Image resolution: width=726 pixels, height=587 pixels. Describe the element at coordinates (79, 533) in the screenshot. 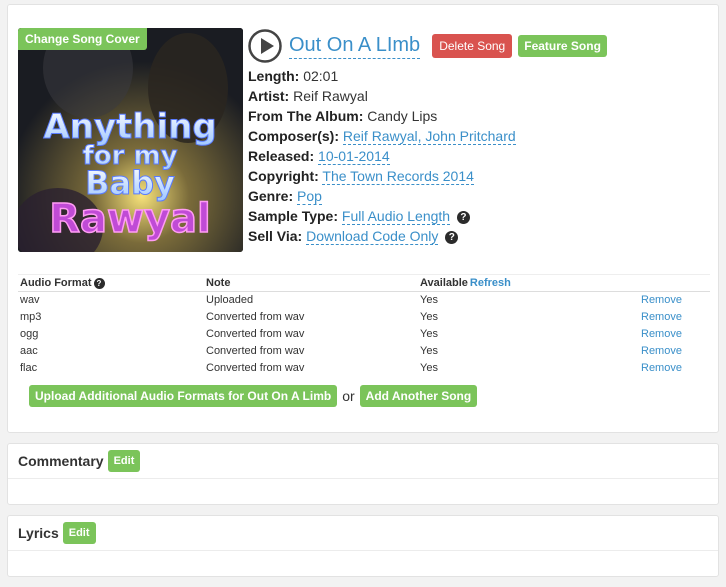

I see `lyrics-edit-button: Edit` at that location.